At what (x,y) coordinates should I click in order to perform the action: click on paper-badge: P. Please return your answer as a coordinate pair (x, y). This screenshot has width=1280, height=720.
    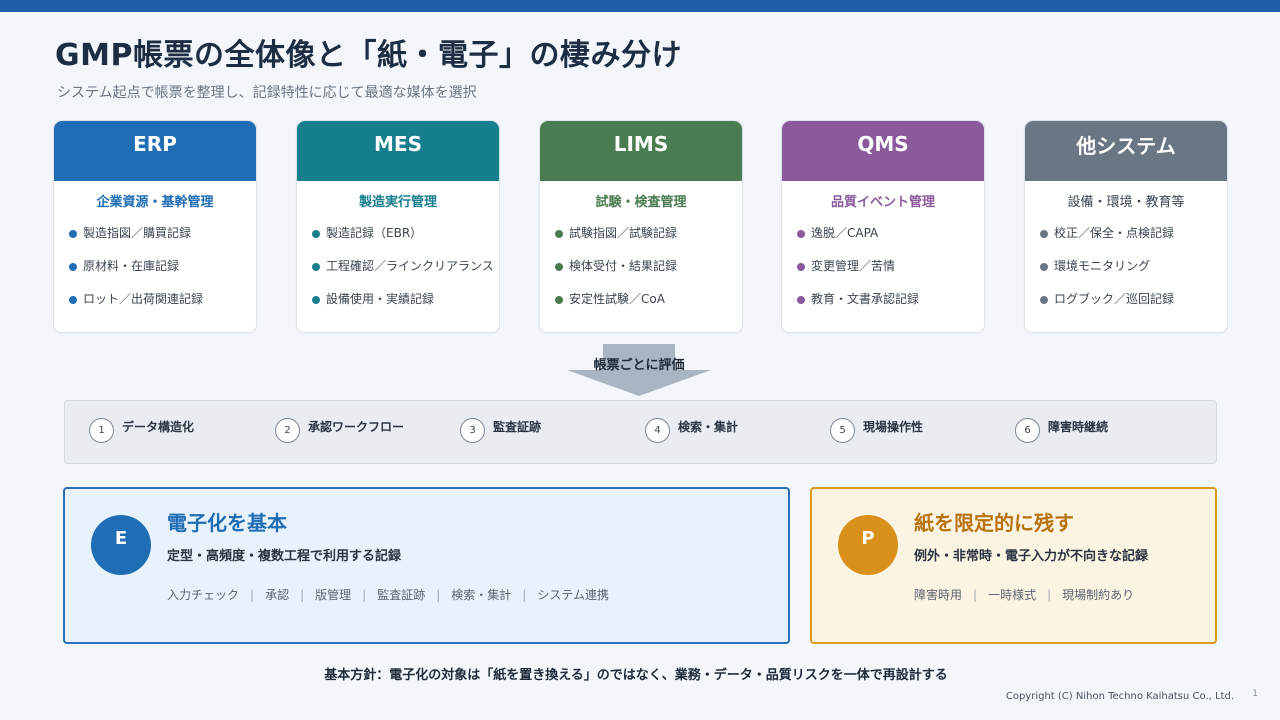
    Looking at the image, I should click on (868, 545).